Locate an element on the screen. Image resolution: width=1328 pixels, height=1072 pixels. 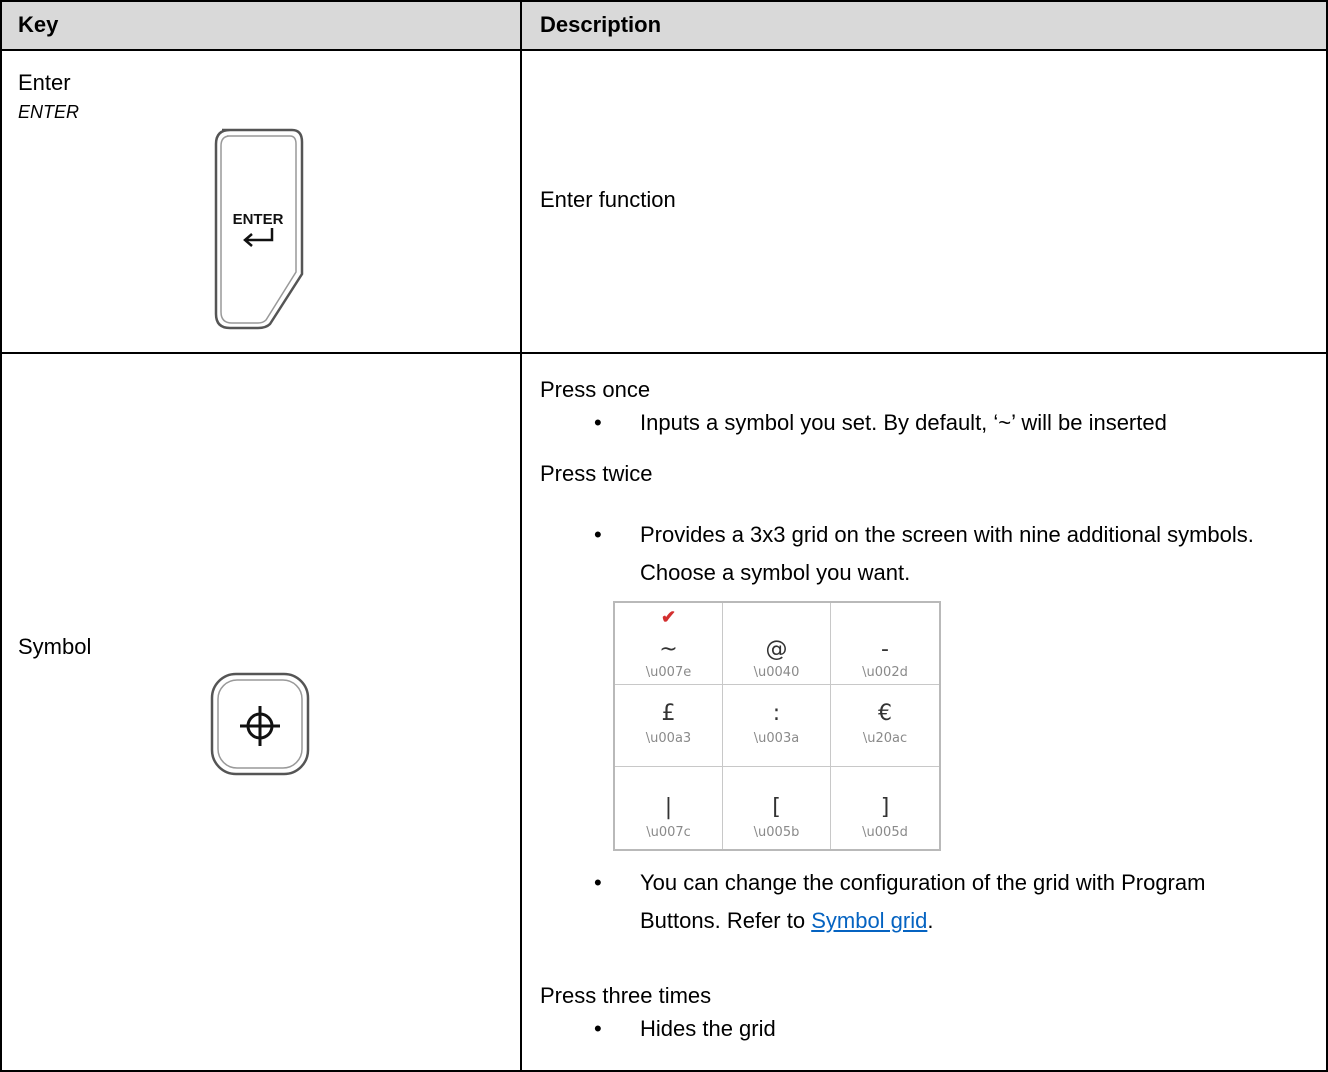
table-header is located at coordinates (664, 25).